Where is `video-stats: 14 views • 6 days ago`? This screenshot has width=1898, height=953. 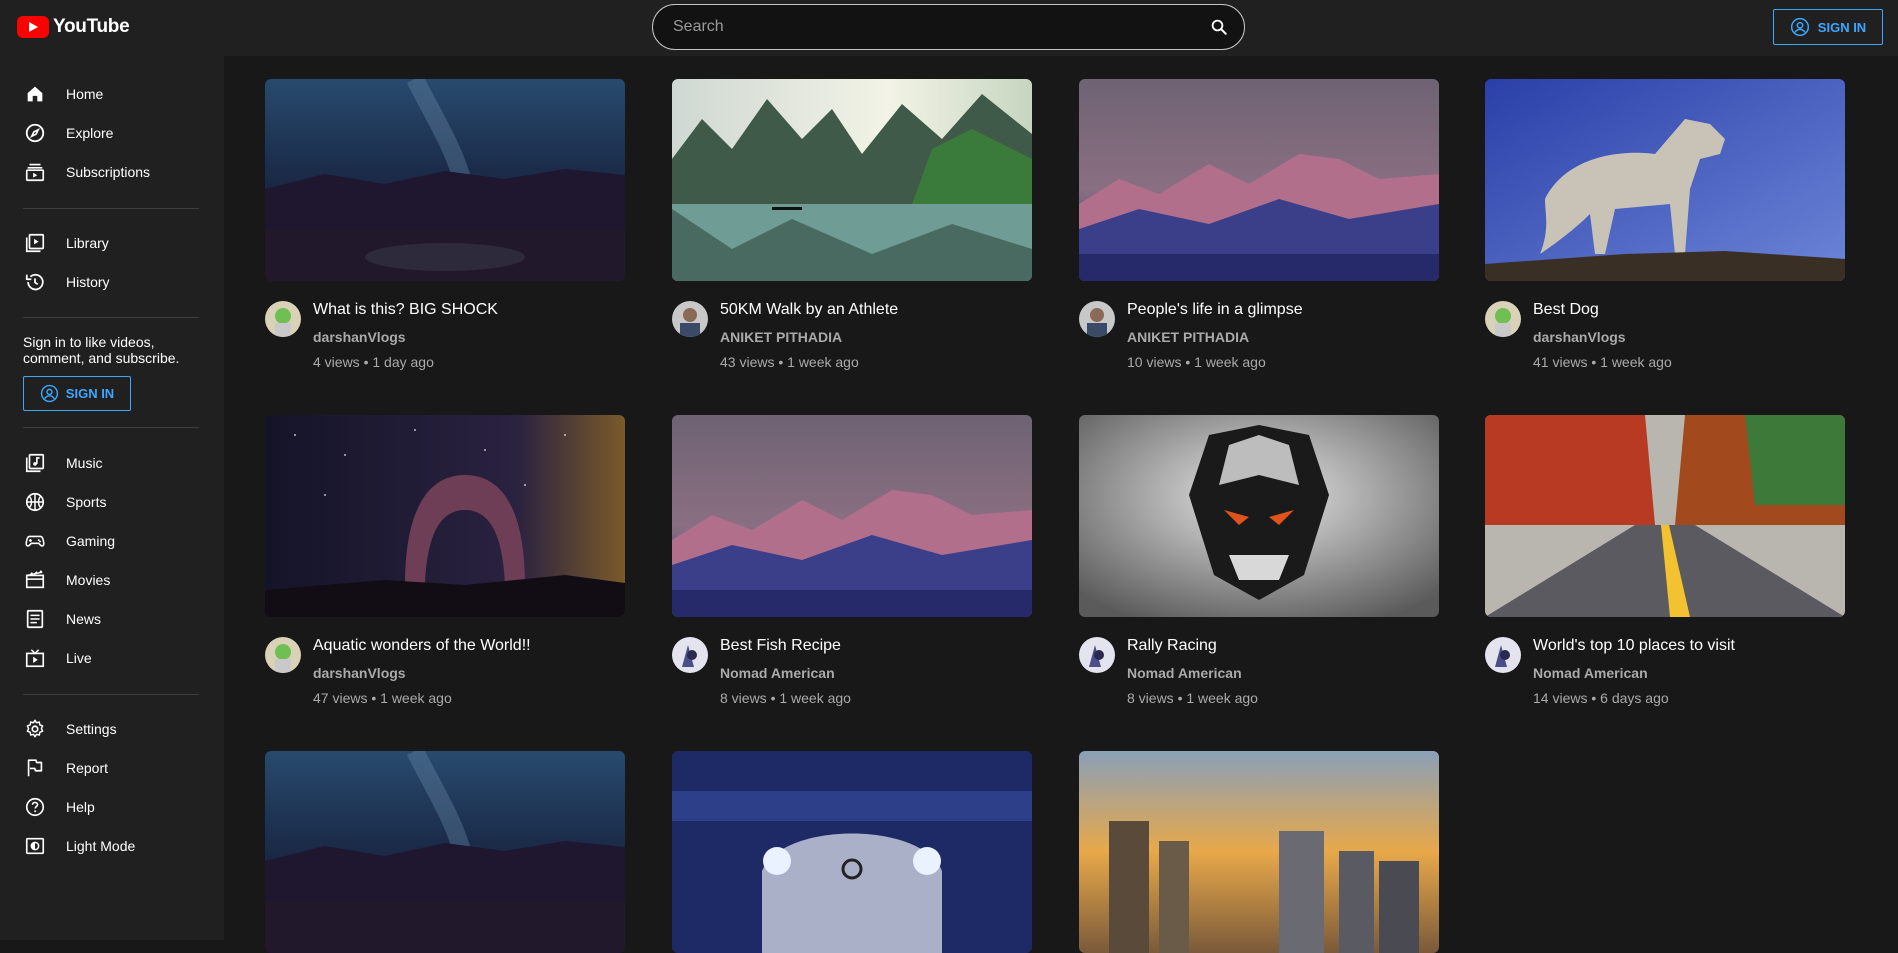
video-stats: 14 views • 6 days ago is located at coordinates (1601, 698).